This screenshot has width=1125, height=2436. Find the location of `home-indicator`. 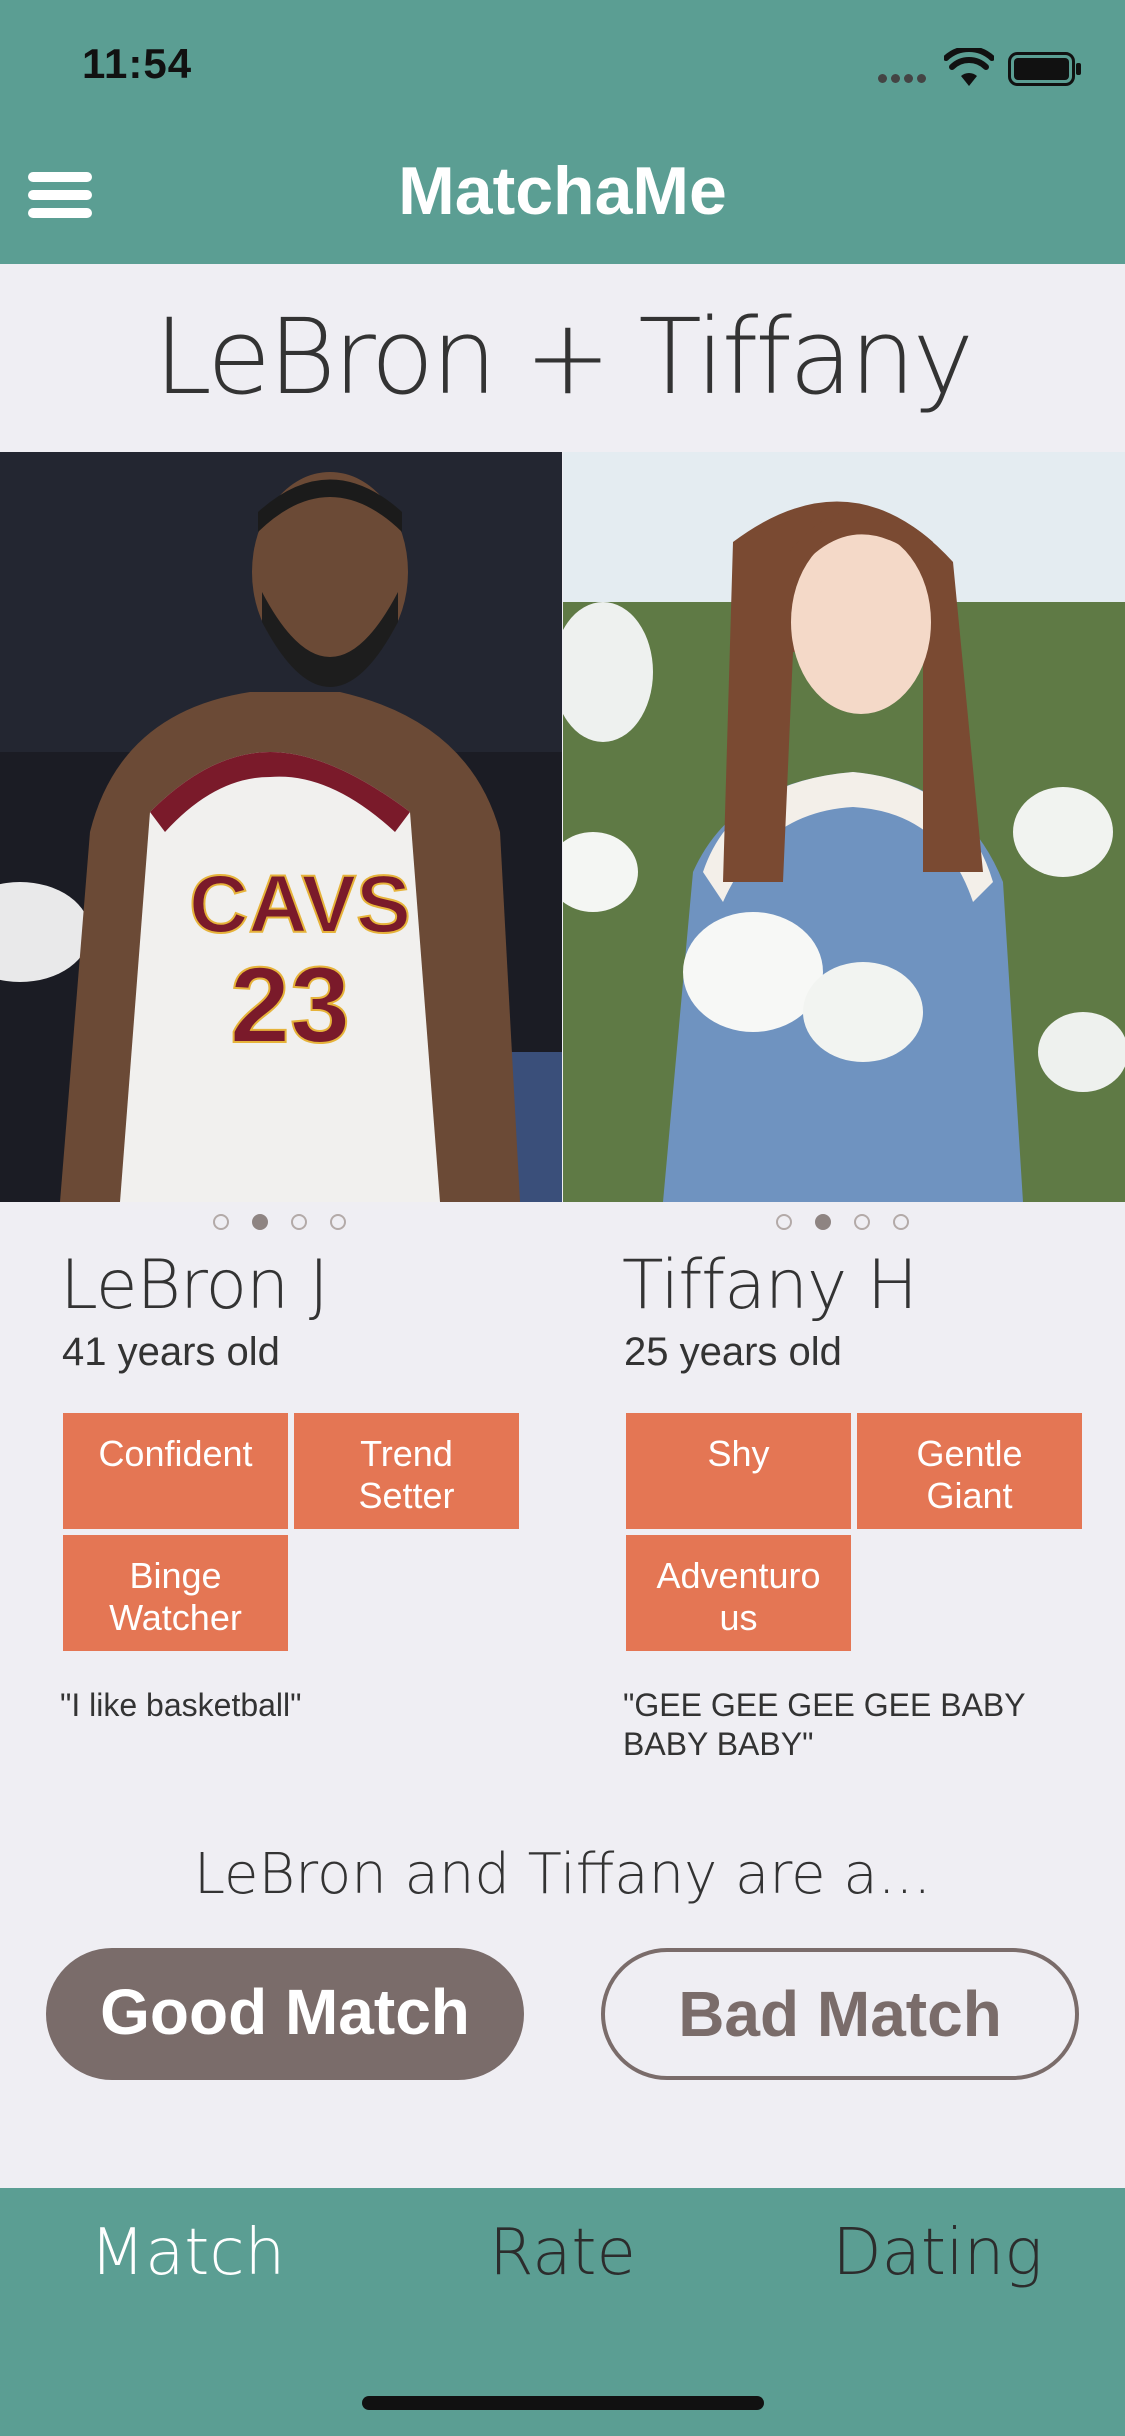

home-indicator is located at coordinates (563, 2403).